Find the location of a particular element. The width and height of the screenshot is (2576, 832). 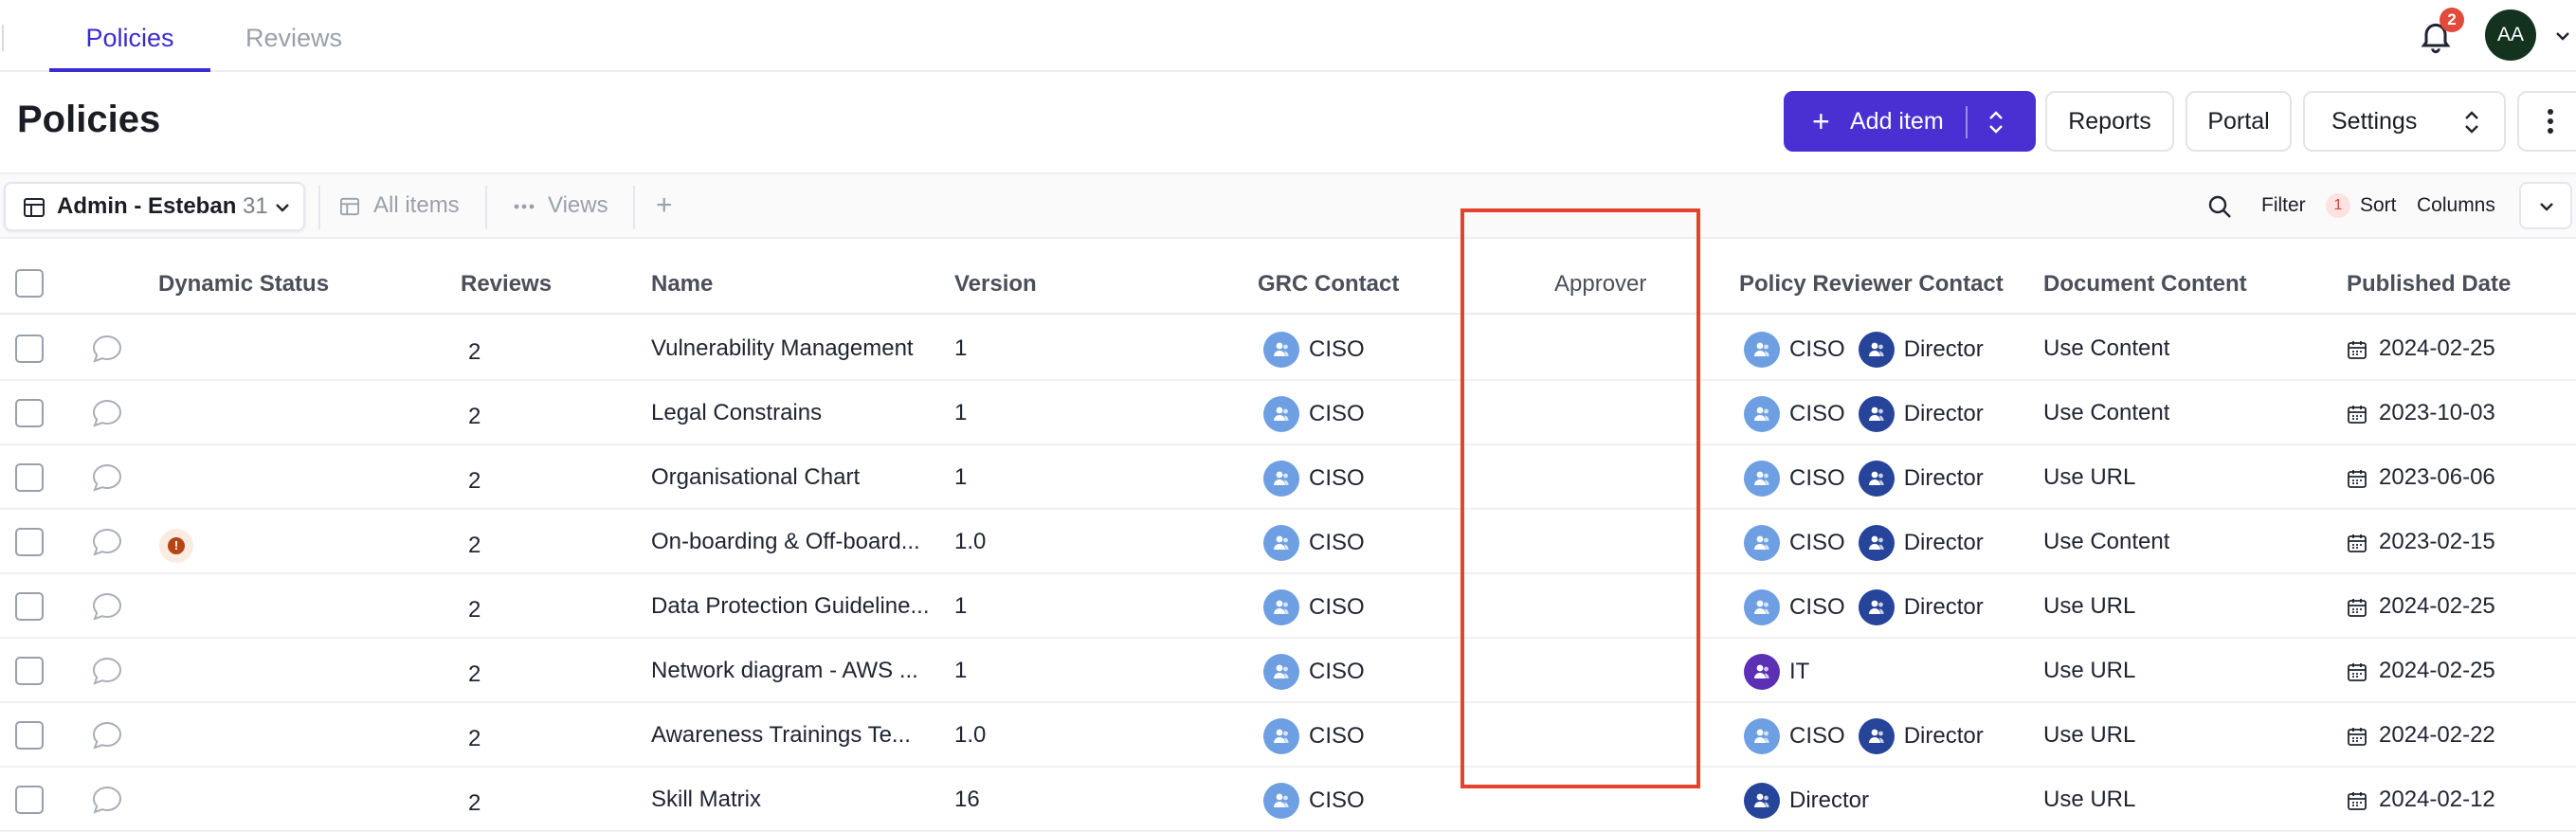

updown-icon is located at coordinates (1996, 122).